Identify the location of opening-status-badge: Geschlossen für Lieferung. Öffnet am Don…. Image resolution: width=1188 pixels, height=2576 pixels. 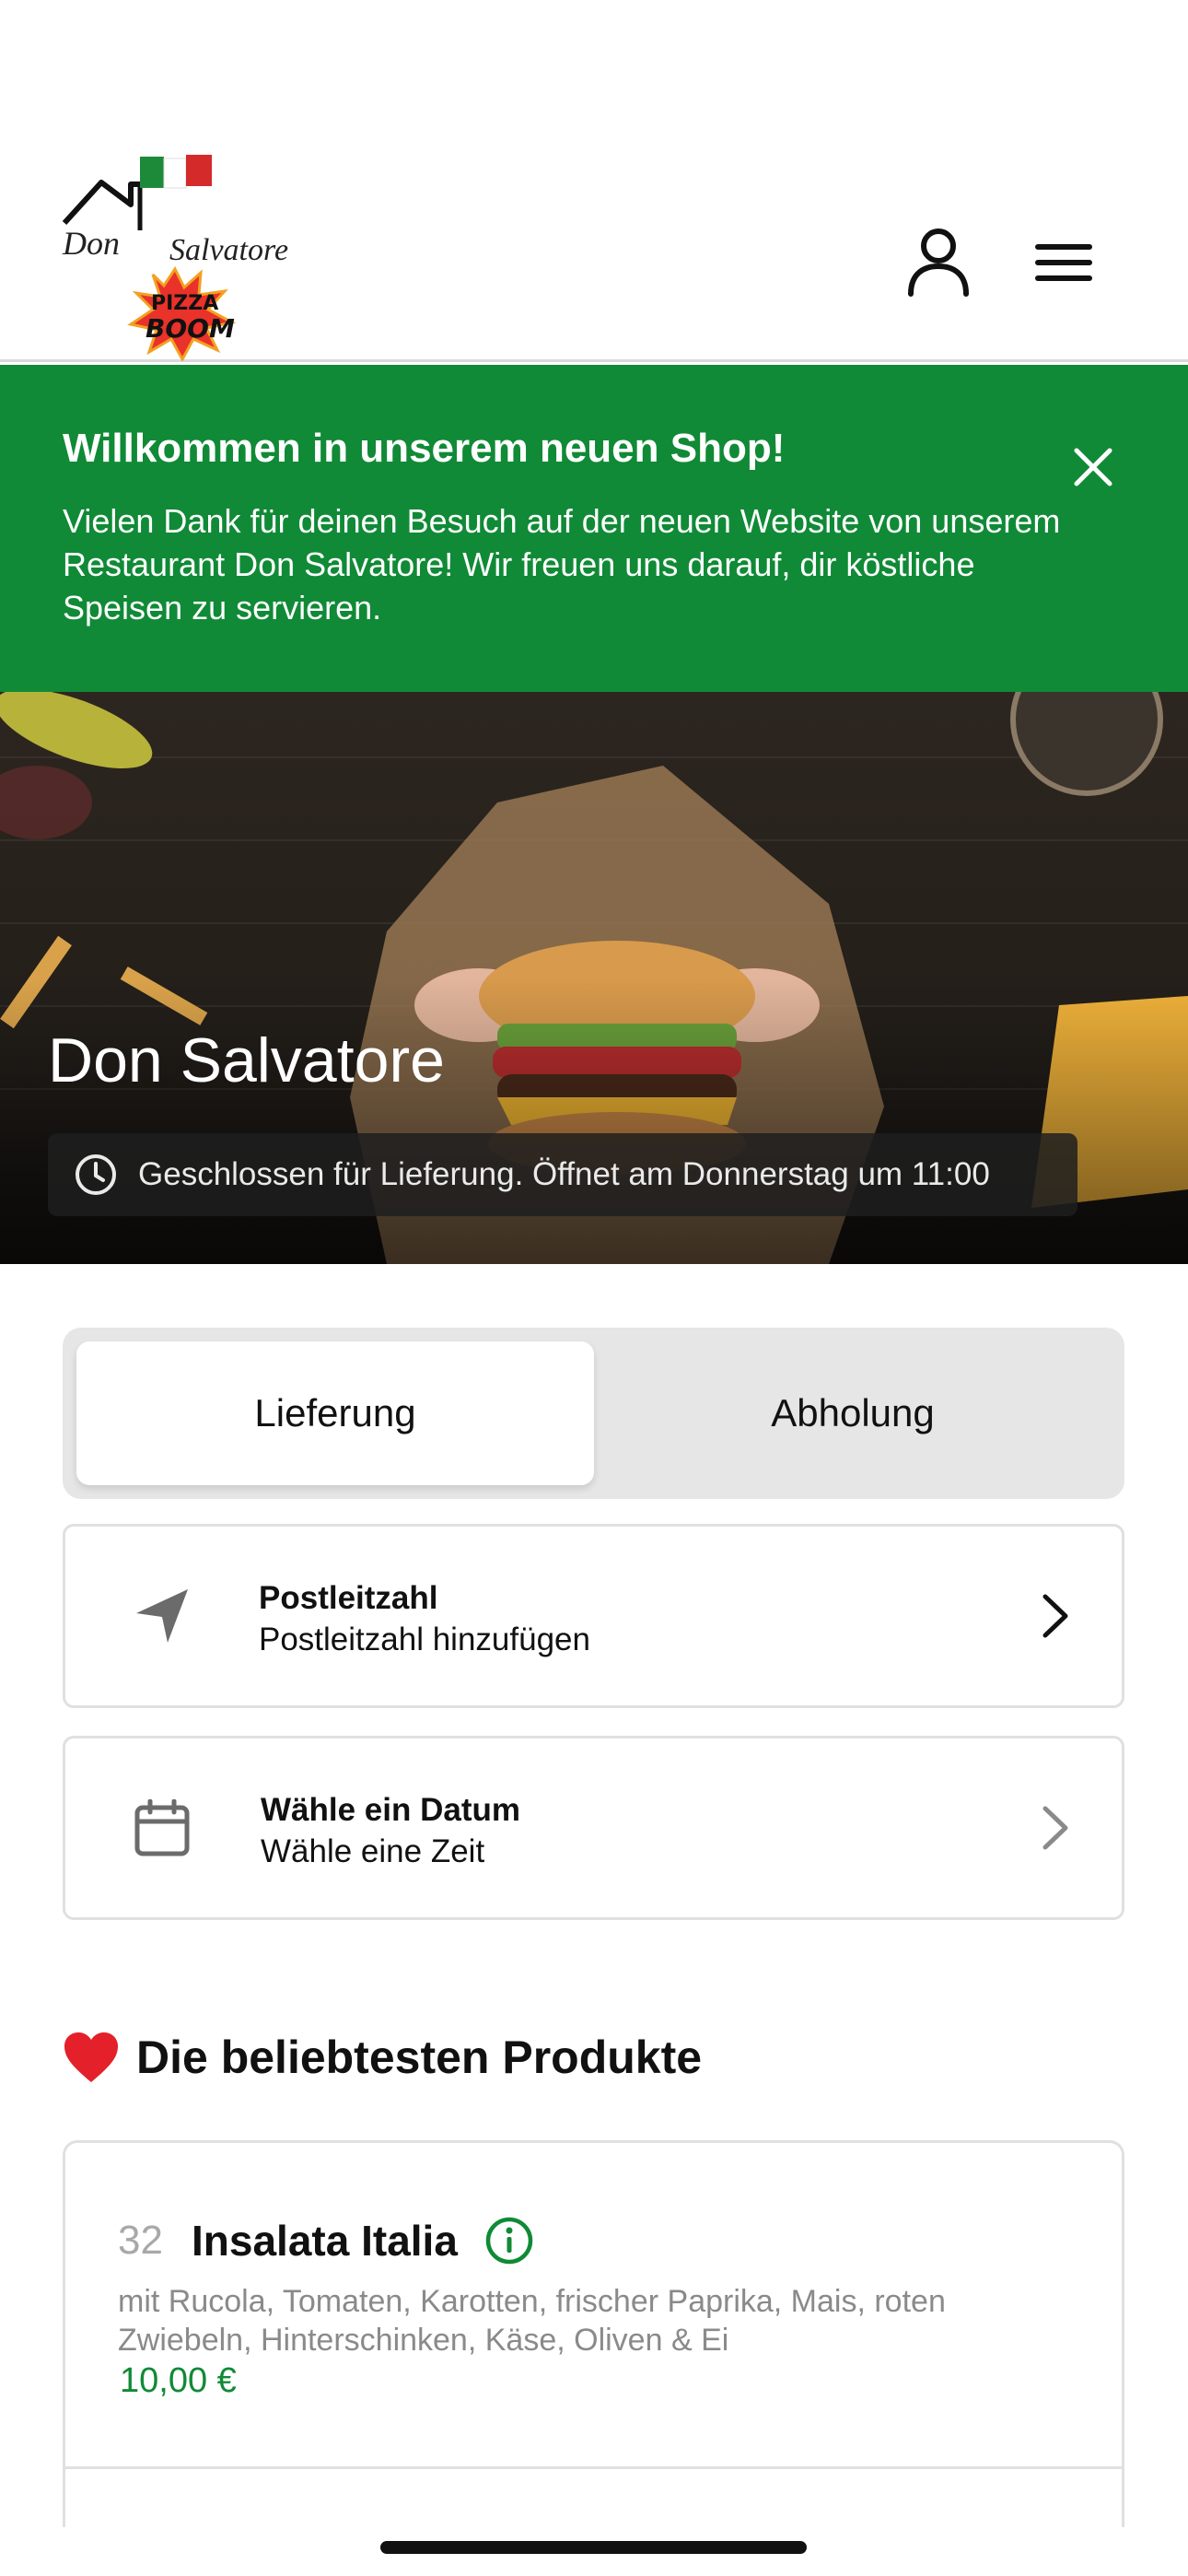
(562, 1174).